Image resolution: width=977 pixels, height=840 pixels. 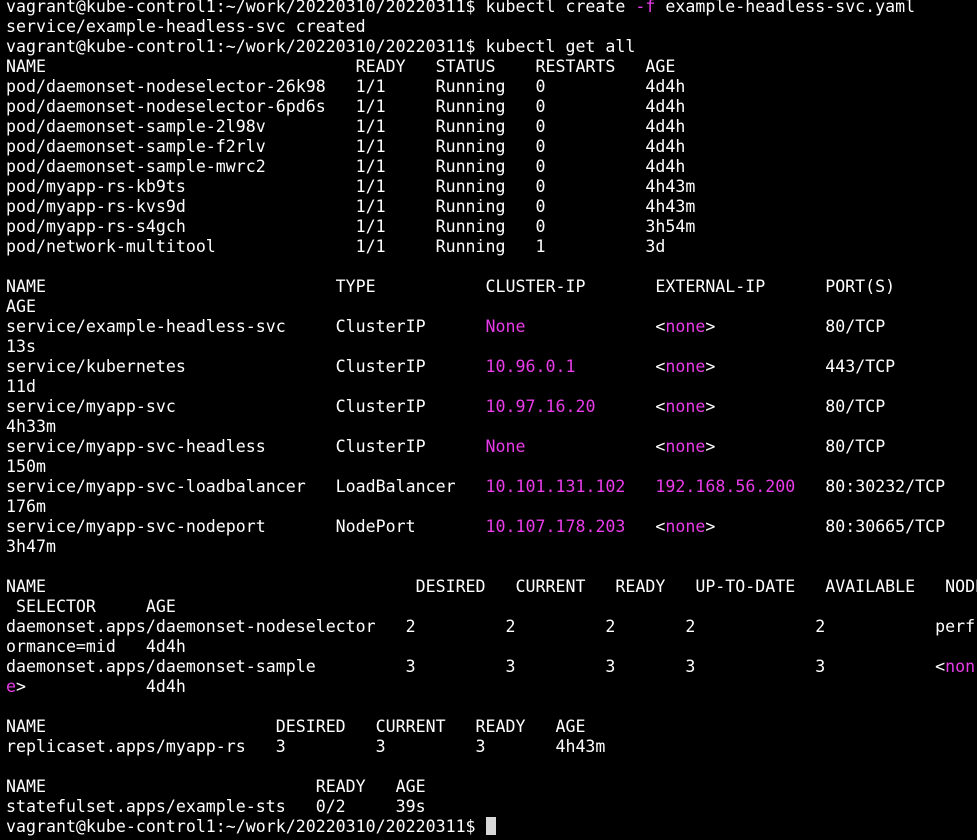 What do you see at coordinates (351, 186) in the screenshot?
I see `terminal-text: pod/myapp-rs-kb9ts 1/1 Running 0 4h43m` at bounding box center [351, 186].